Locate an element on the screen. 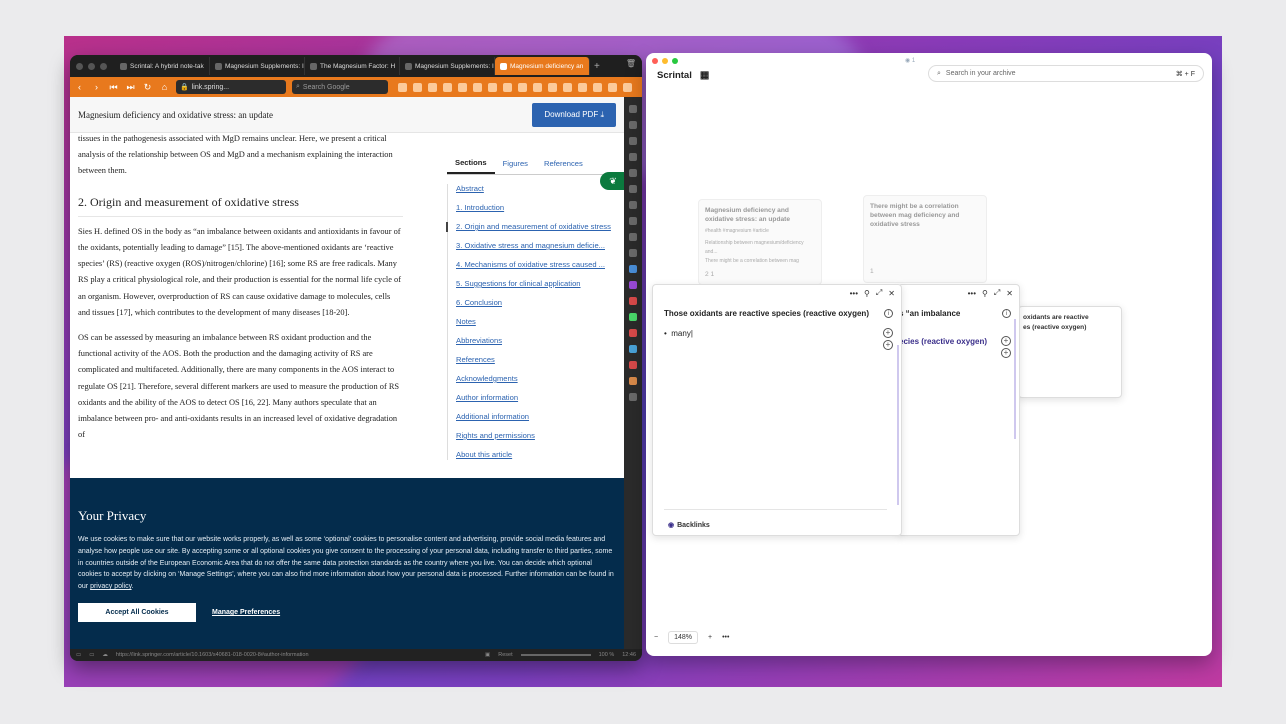 The height and width of the screenshot is (724, 1286). home-icon: ⌂ is located at coordinates (164, 87).